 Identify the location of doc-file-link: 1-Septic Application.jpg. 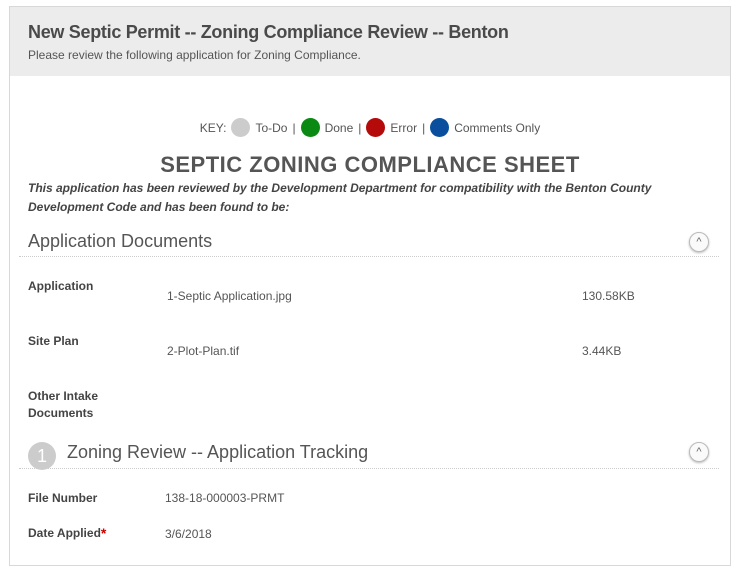
(229, 296).